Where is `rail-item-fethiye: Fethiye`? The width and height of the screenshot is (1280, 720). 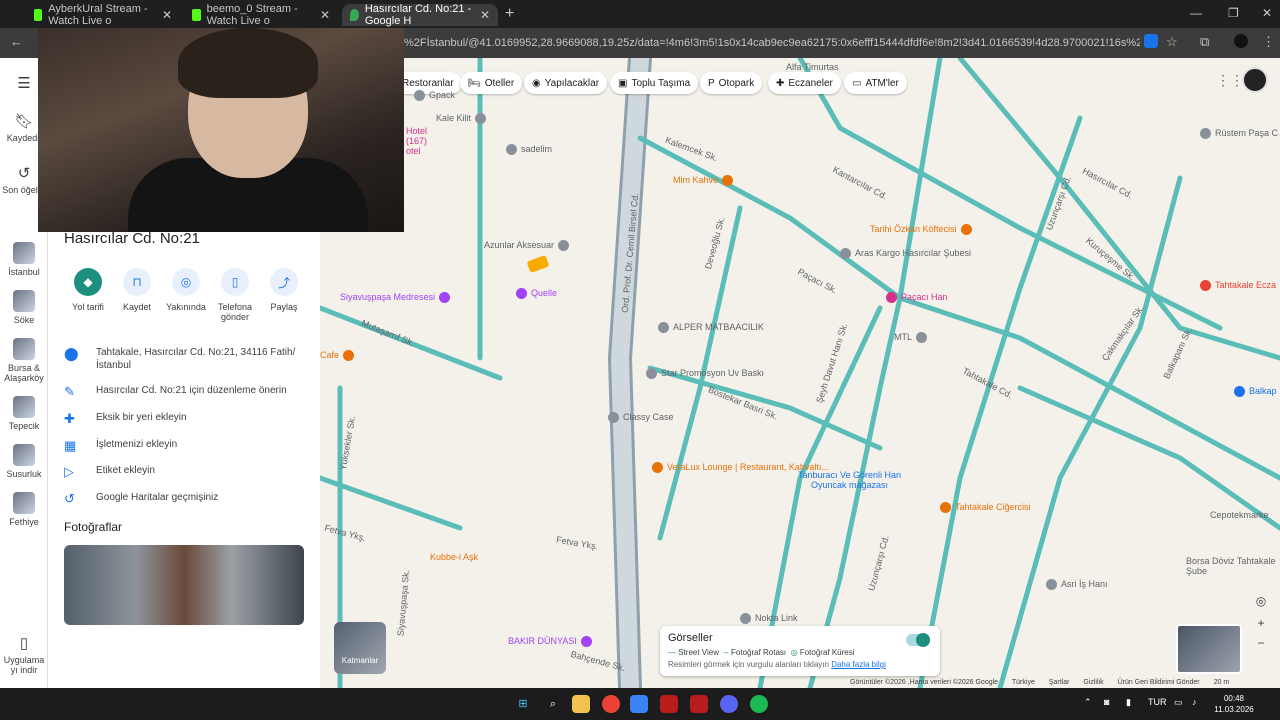
rail-item-fethiye: Fethiye is located at coordinates (24, 509).